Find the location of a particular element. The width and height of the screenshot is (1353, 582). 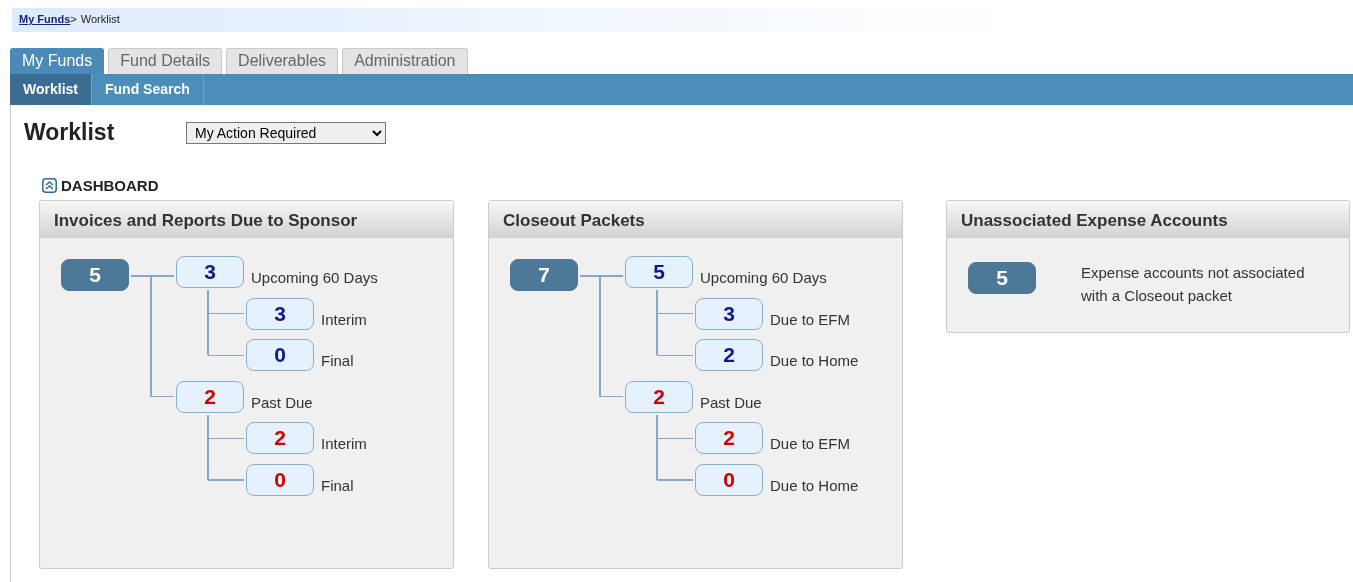

panel-title: Closeout Packets is located at coordinates (695, 220).